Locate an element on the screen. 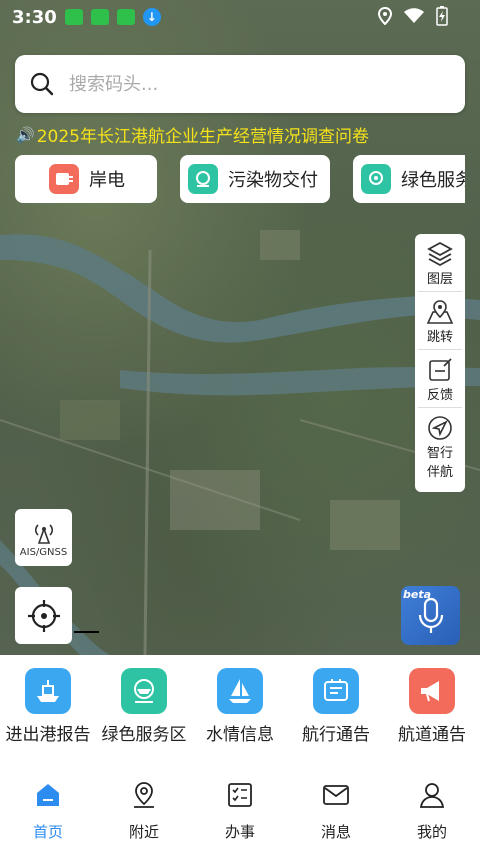  tool-layers: 图层 is located at coordinates (440, 263).